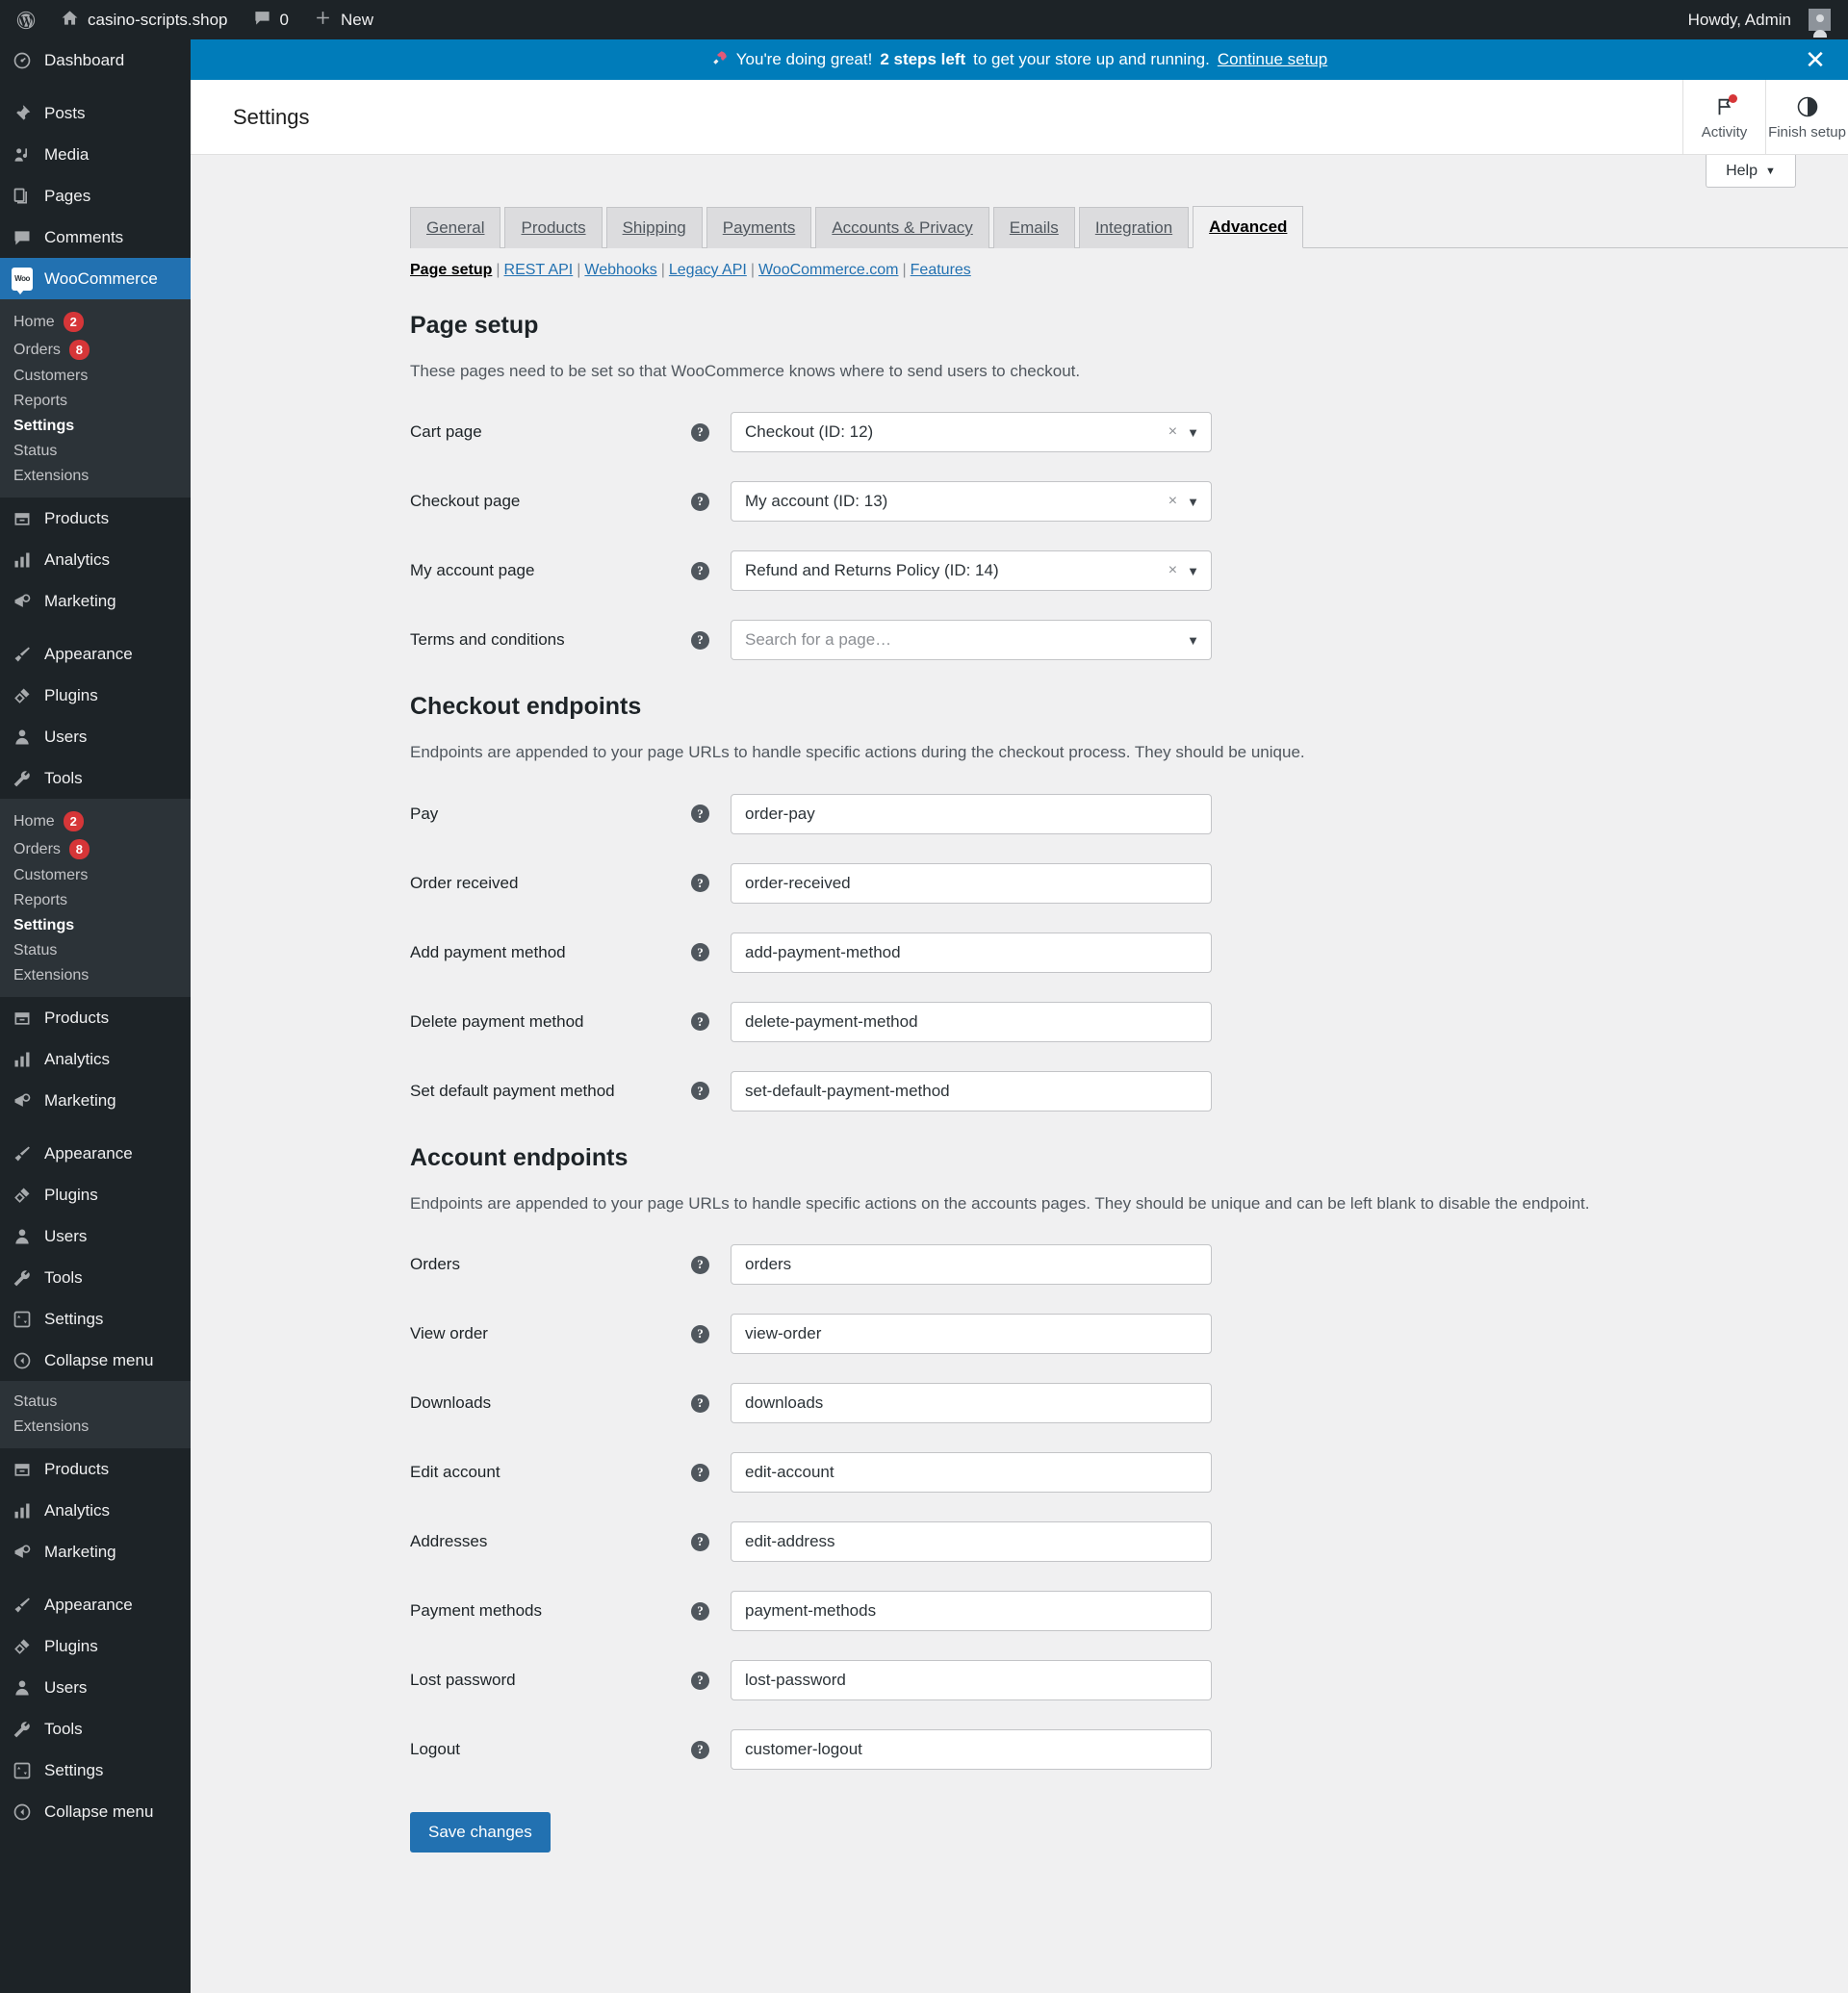 The width and height of the screenshot is (1848, 1993). I want to click on input-pay, so click(971, 813).